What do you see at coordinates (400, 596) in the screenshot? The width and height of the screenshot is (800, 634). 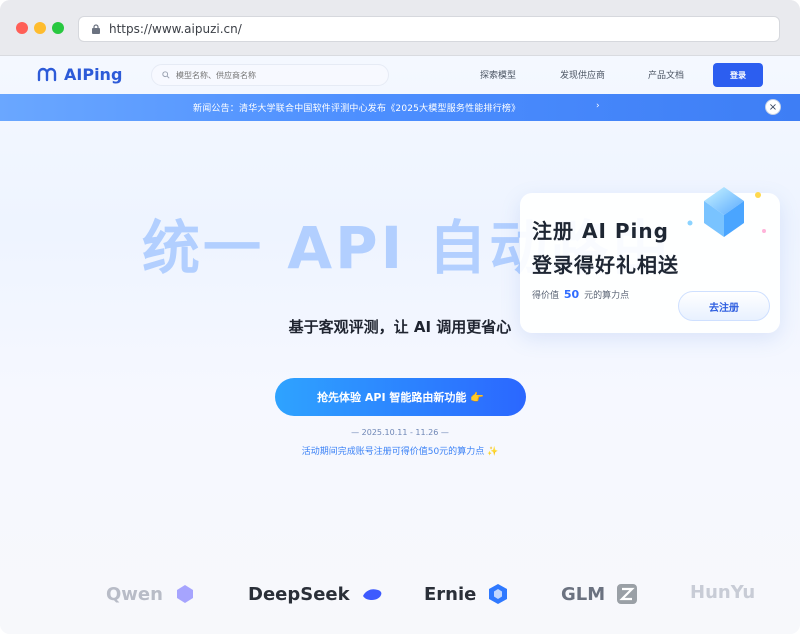 I see `partner-logos-row: Qwen DeepSeek Ernie GLM HunYu` at bounding box center [400, 596].